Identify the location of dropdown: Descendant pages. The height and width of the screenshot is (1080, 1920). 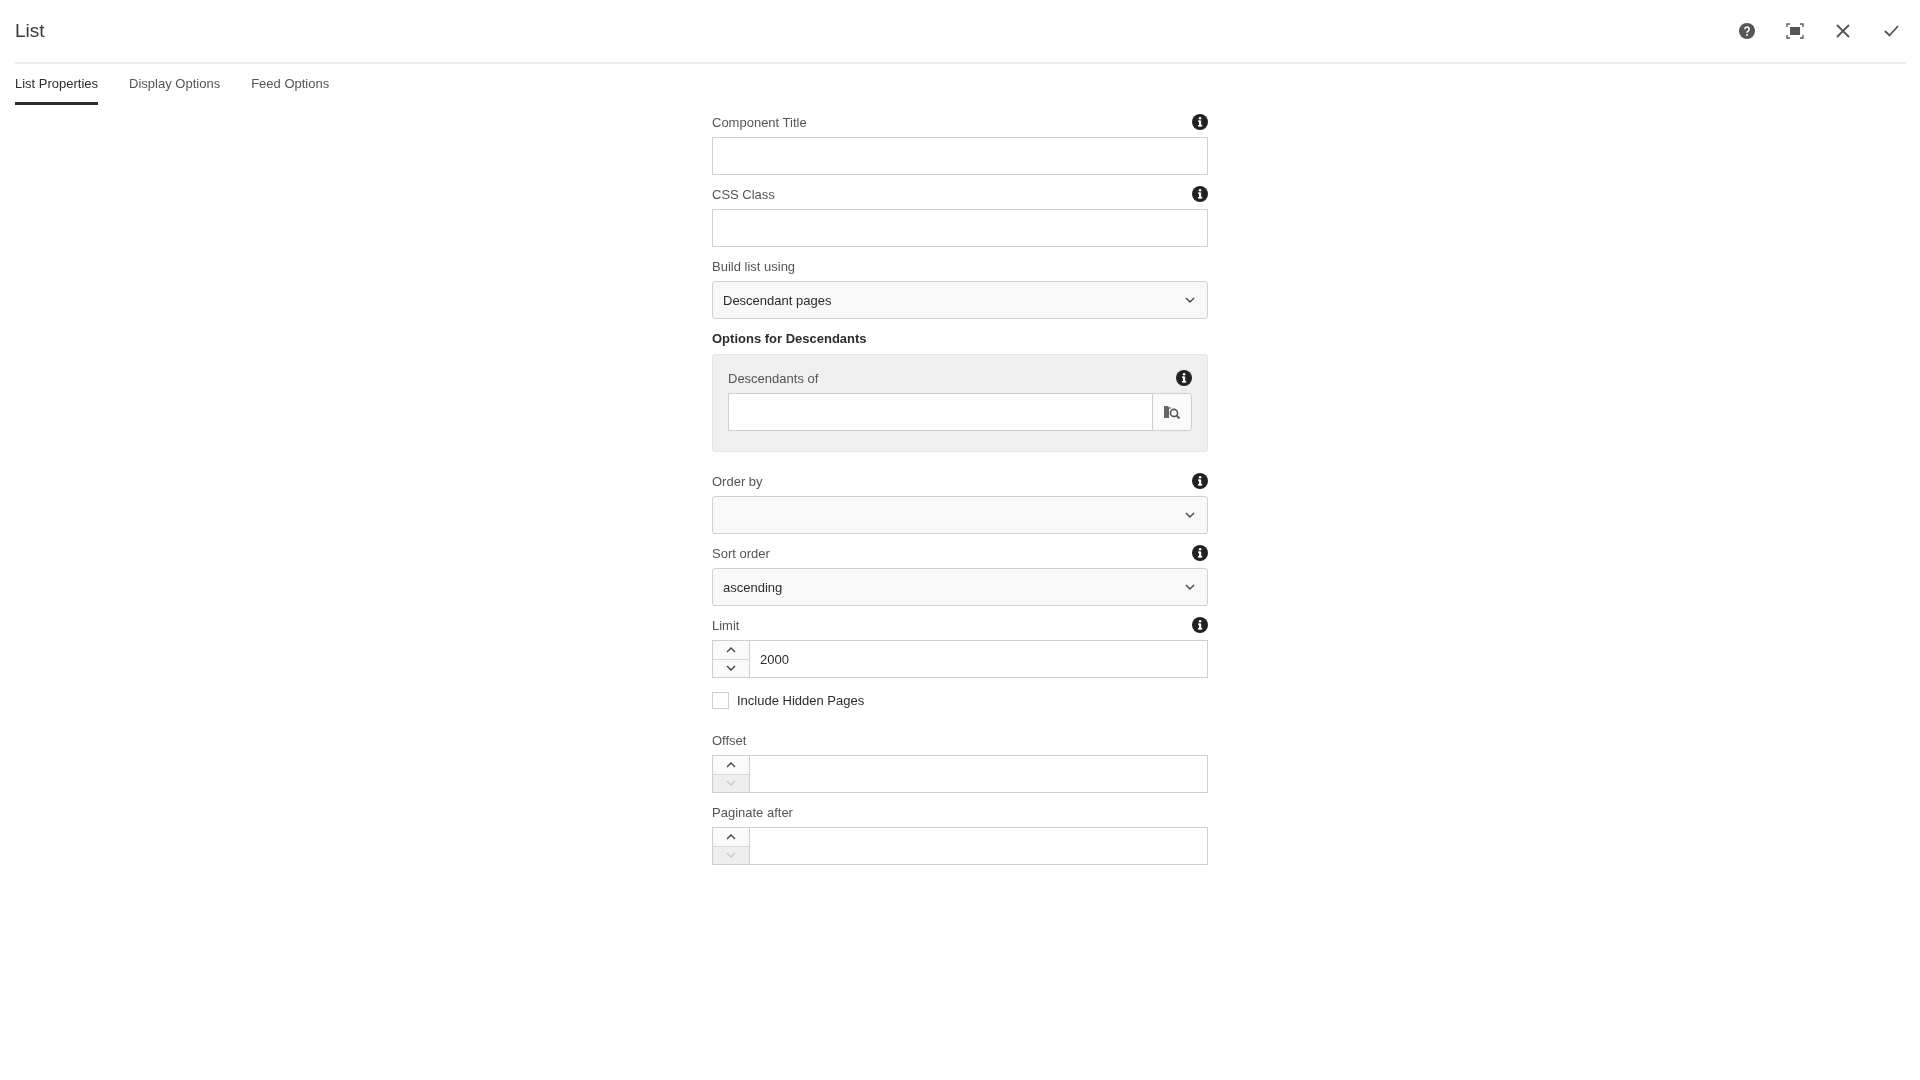
(960, 300).